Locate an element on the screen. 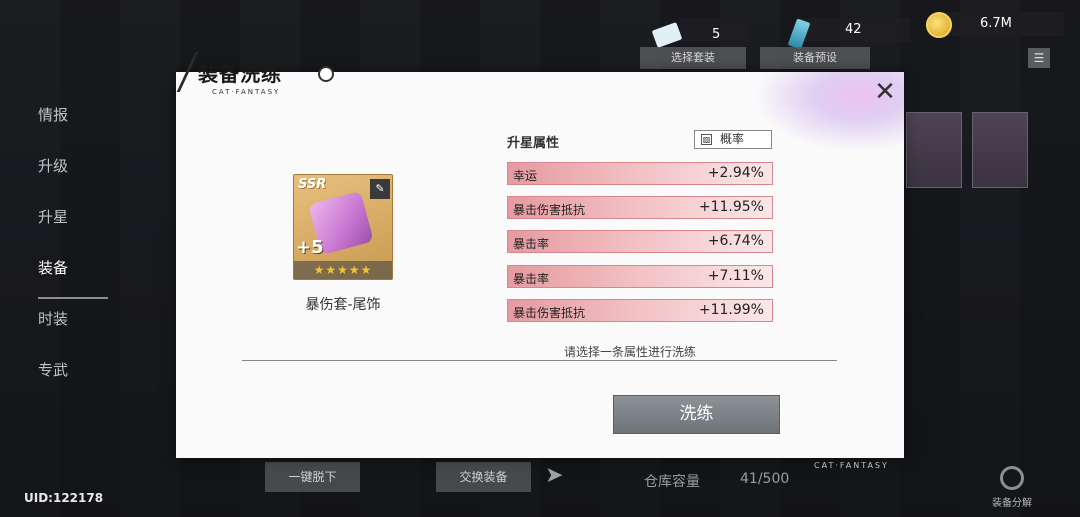 Image resolution: width=1080 pixels, height=517 pixels. attribute-value: +6.74% is located at coordinates (735, 241).